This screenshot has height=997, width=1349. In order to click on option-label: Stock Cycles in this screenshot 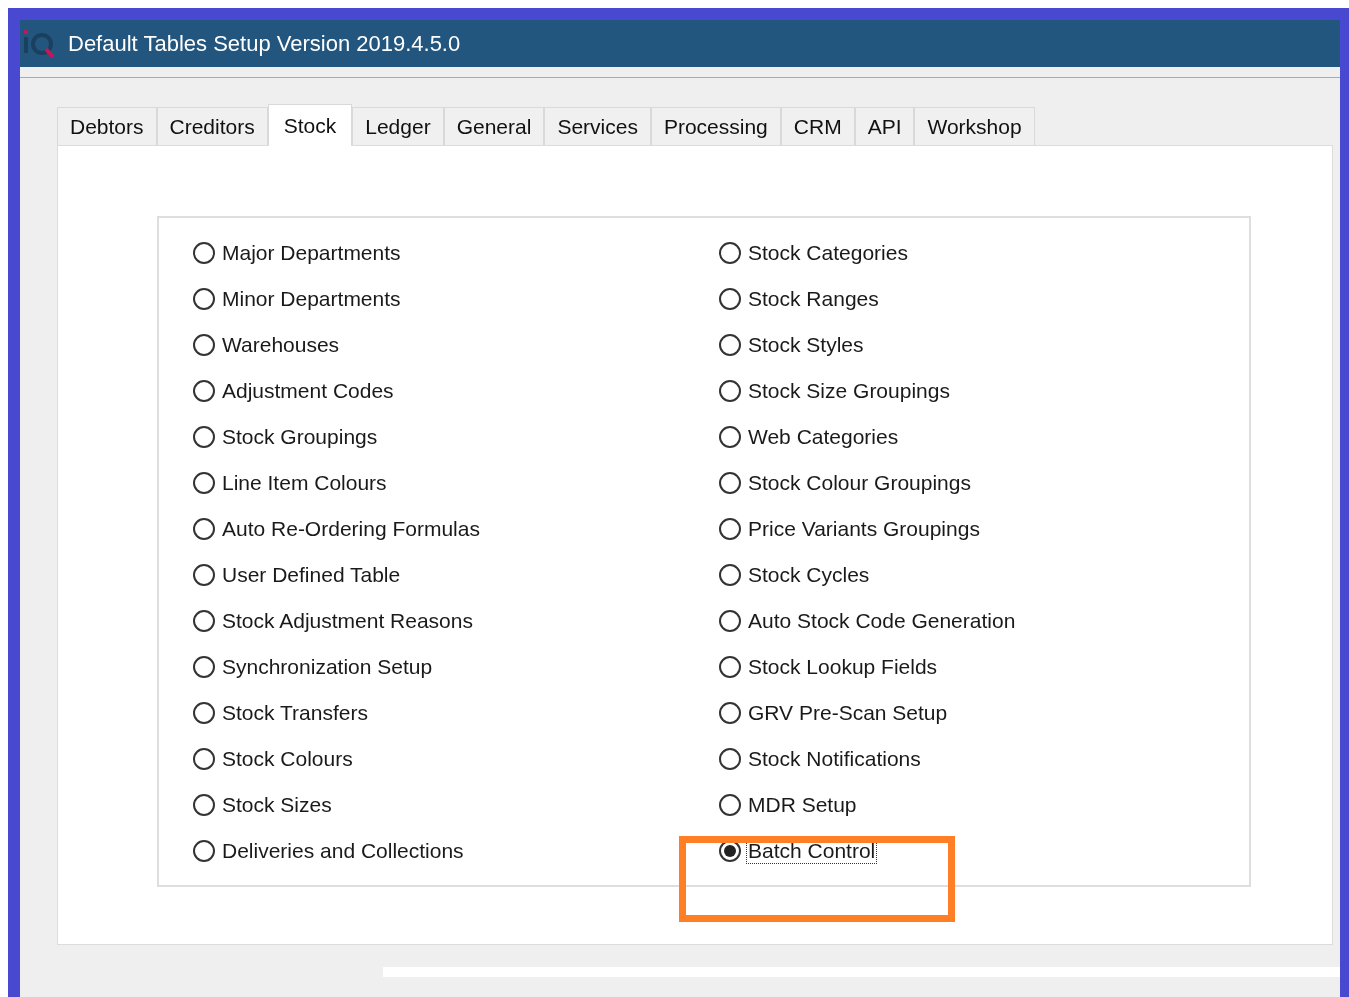, I will do `click(809, 575)`.